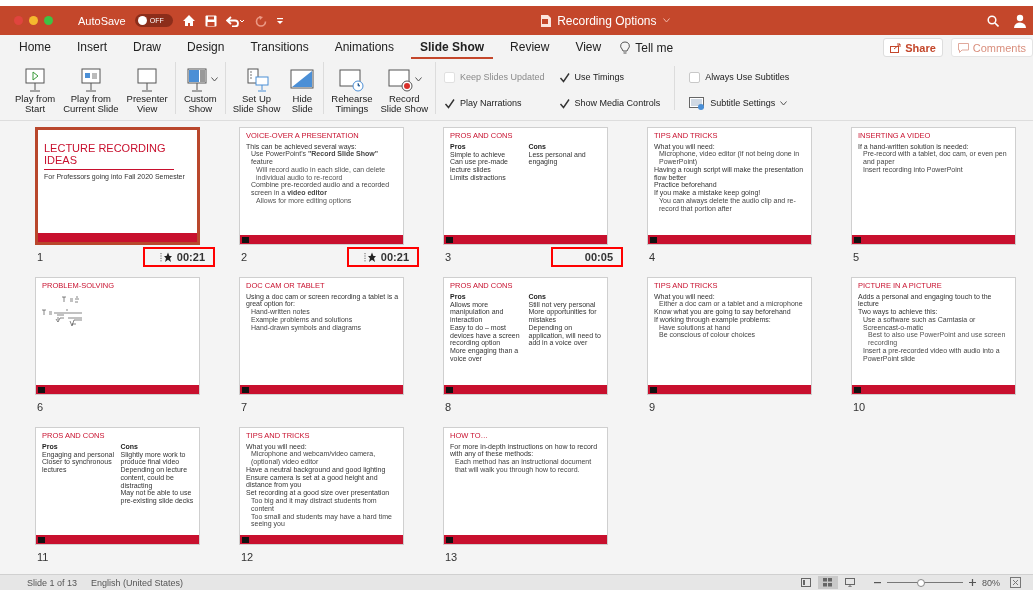 The image size is (1033, 590). I want to click on slide-number: 12, so click(247, 557).